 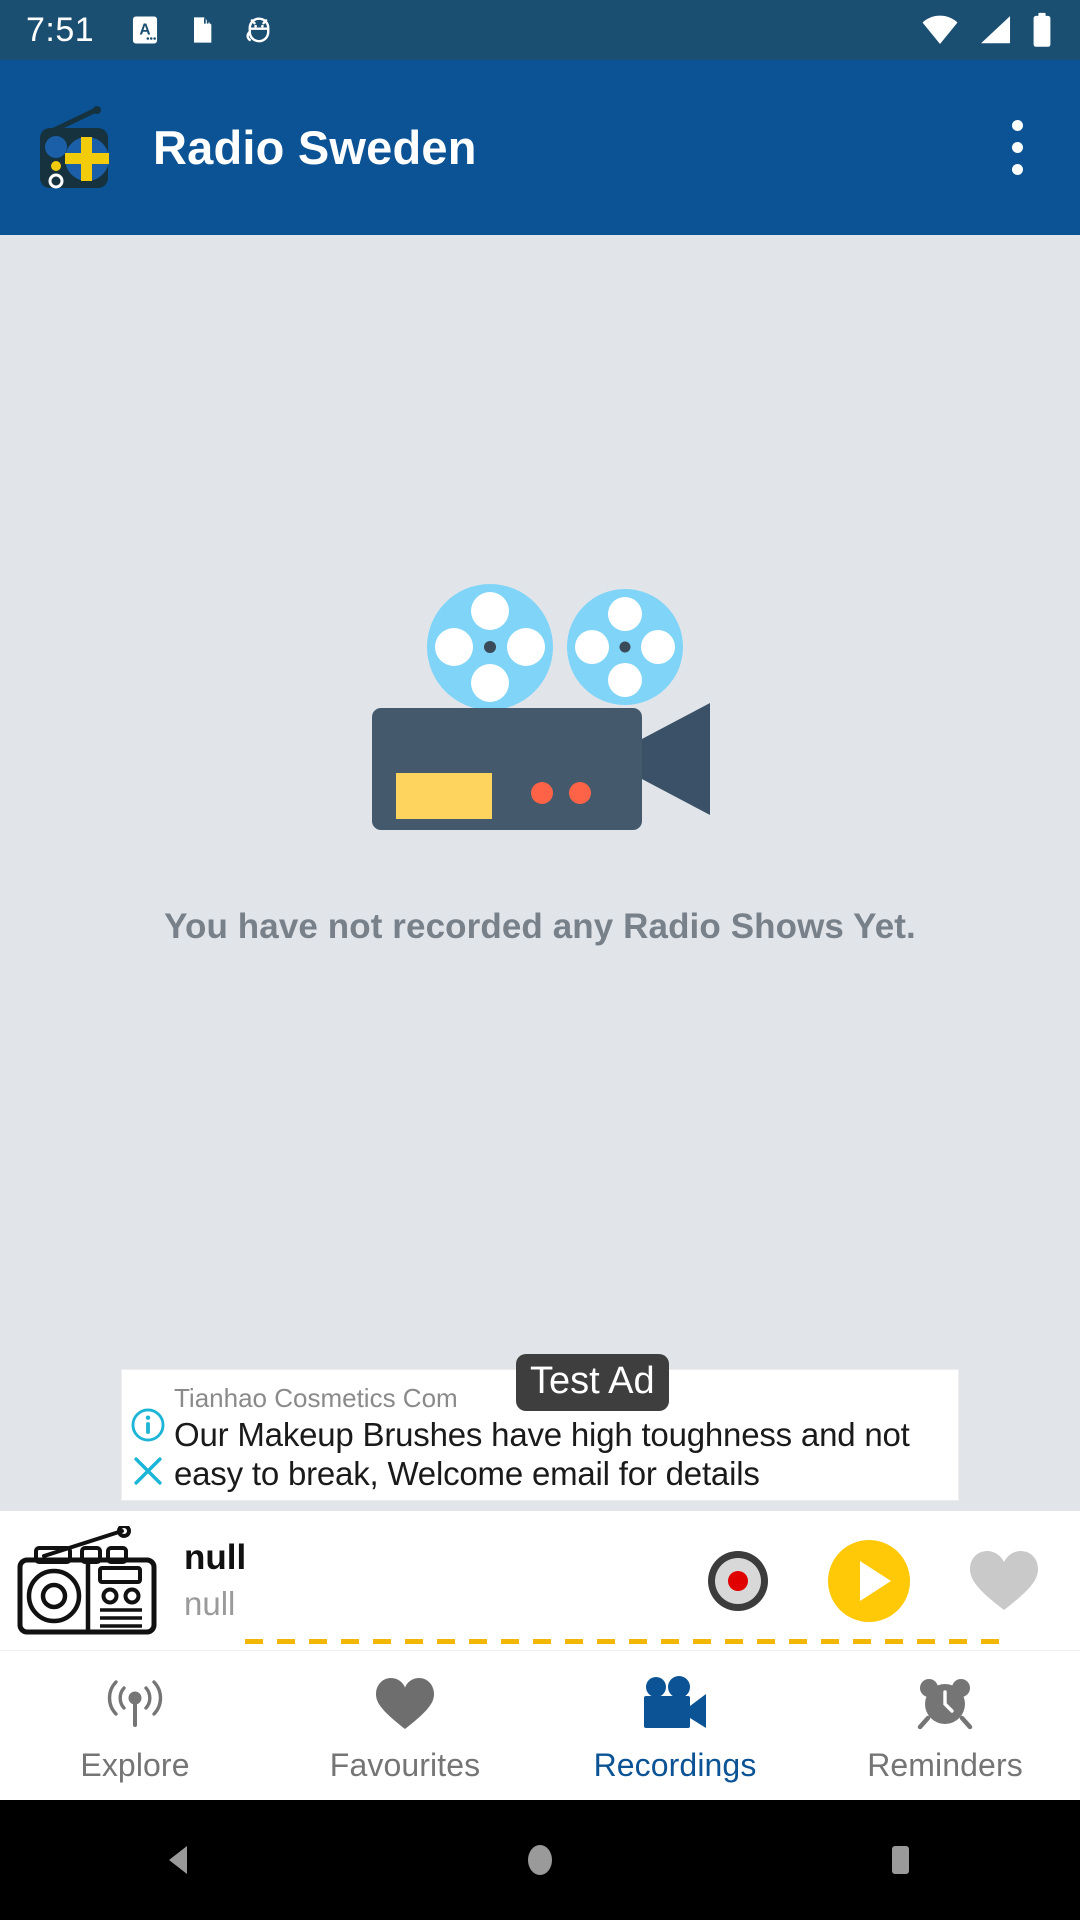 What do you see at coordinates (180, 1860) in the screenshot?
I see `back-triangle-icon` at bounding box center [180, 1860].